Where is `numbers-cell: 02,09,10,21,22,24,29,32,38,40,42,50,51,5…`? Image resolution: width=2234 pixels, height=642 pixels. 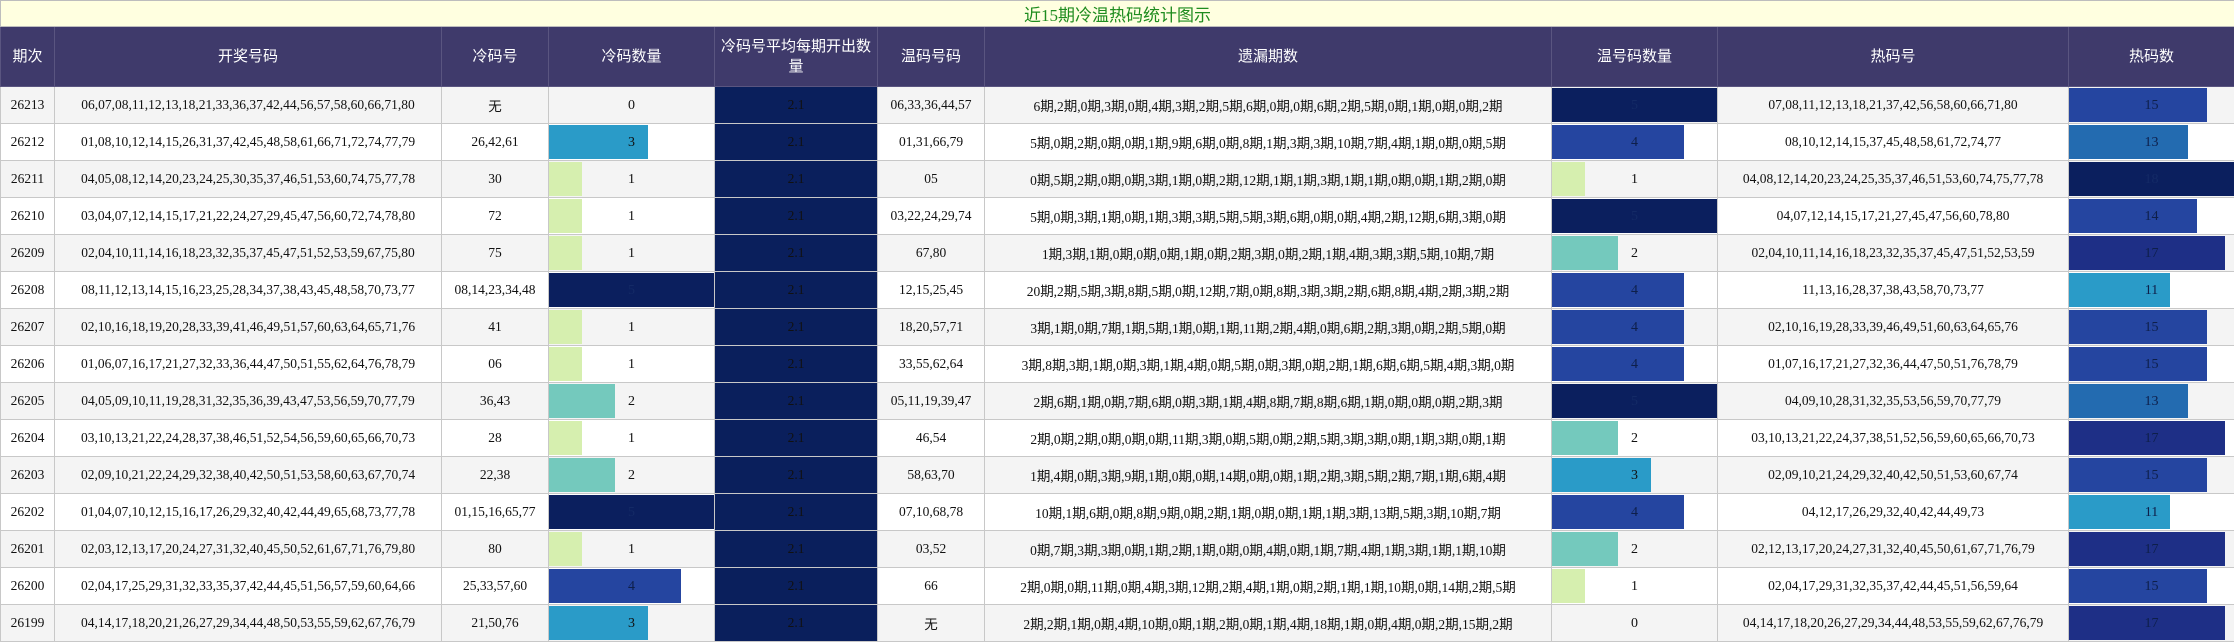
numbers-cell: 02,09,10,21,22,24,29,32,38,40,42,50,51,5… is located at coordinates (248, 475).